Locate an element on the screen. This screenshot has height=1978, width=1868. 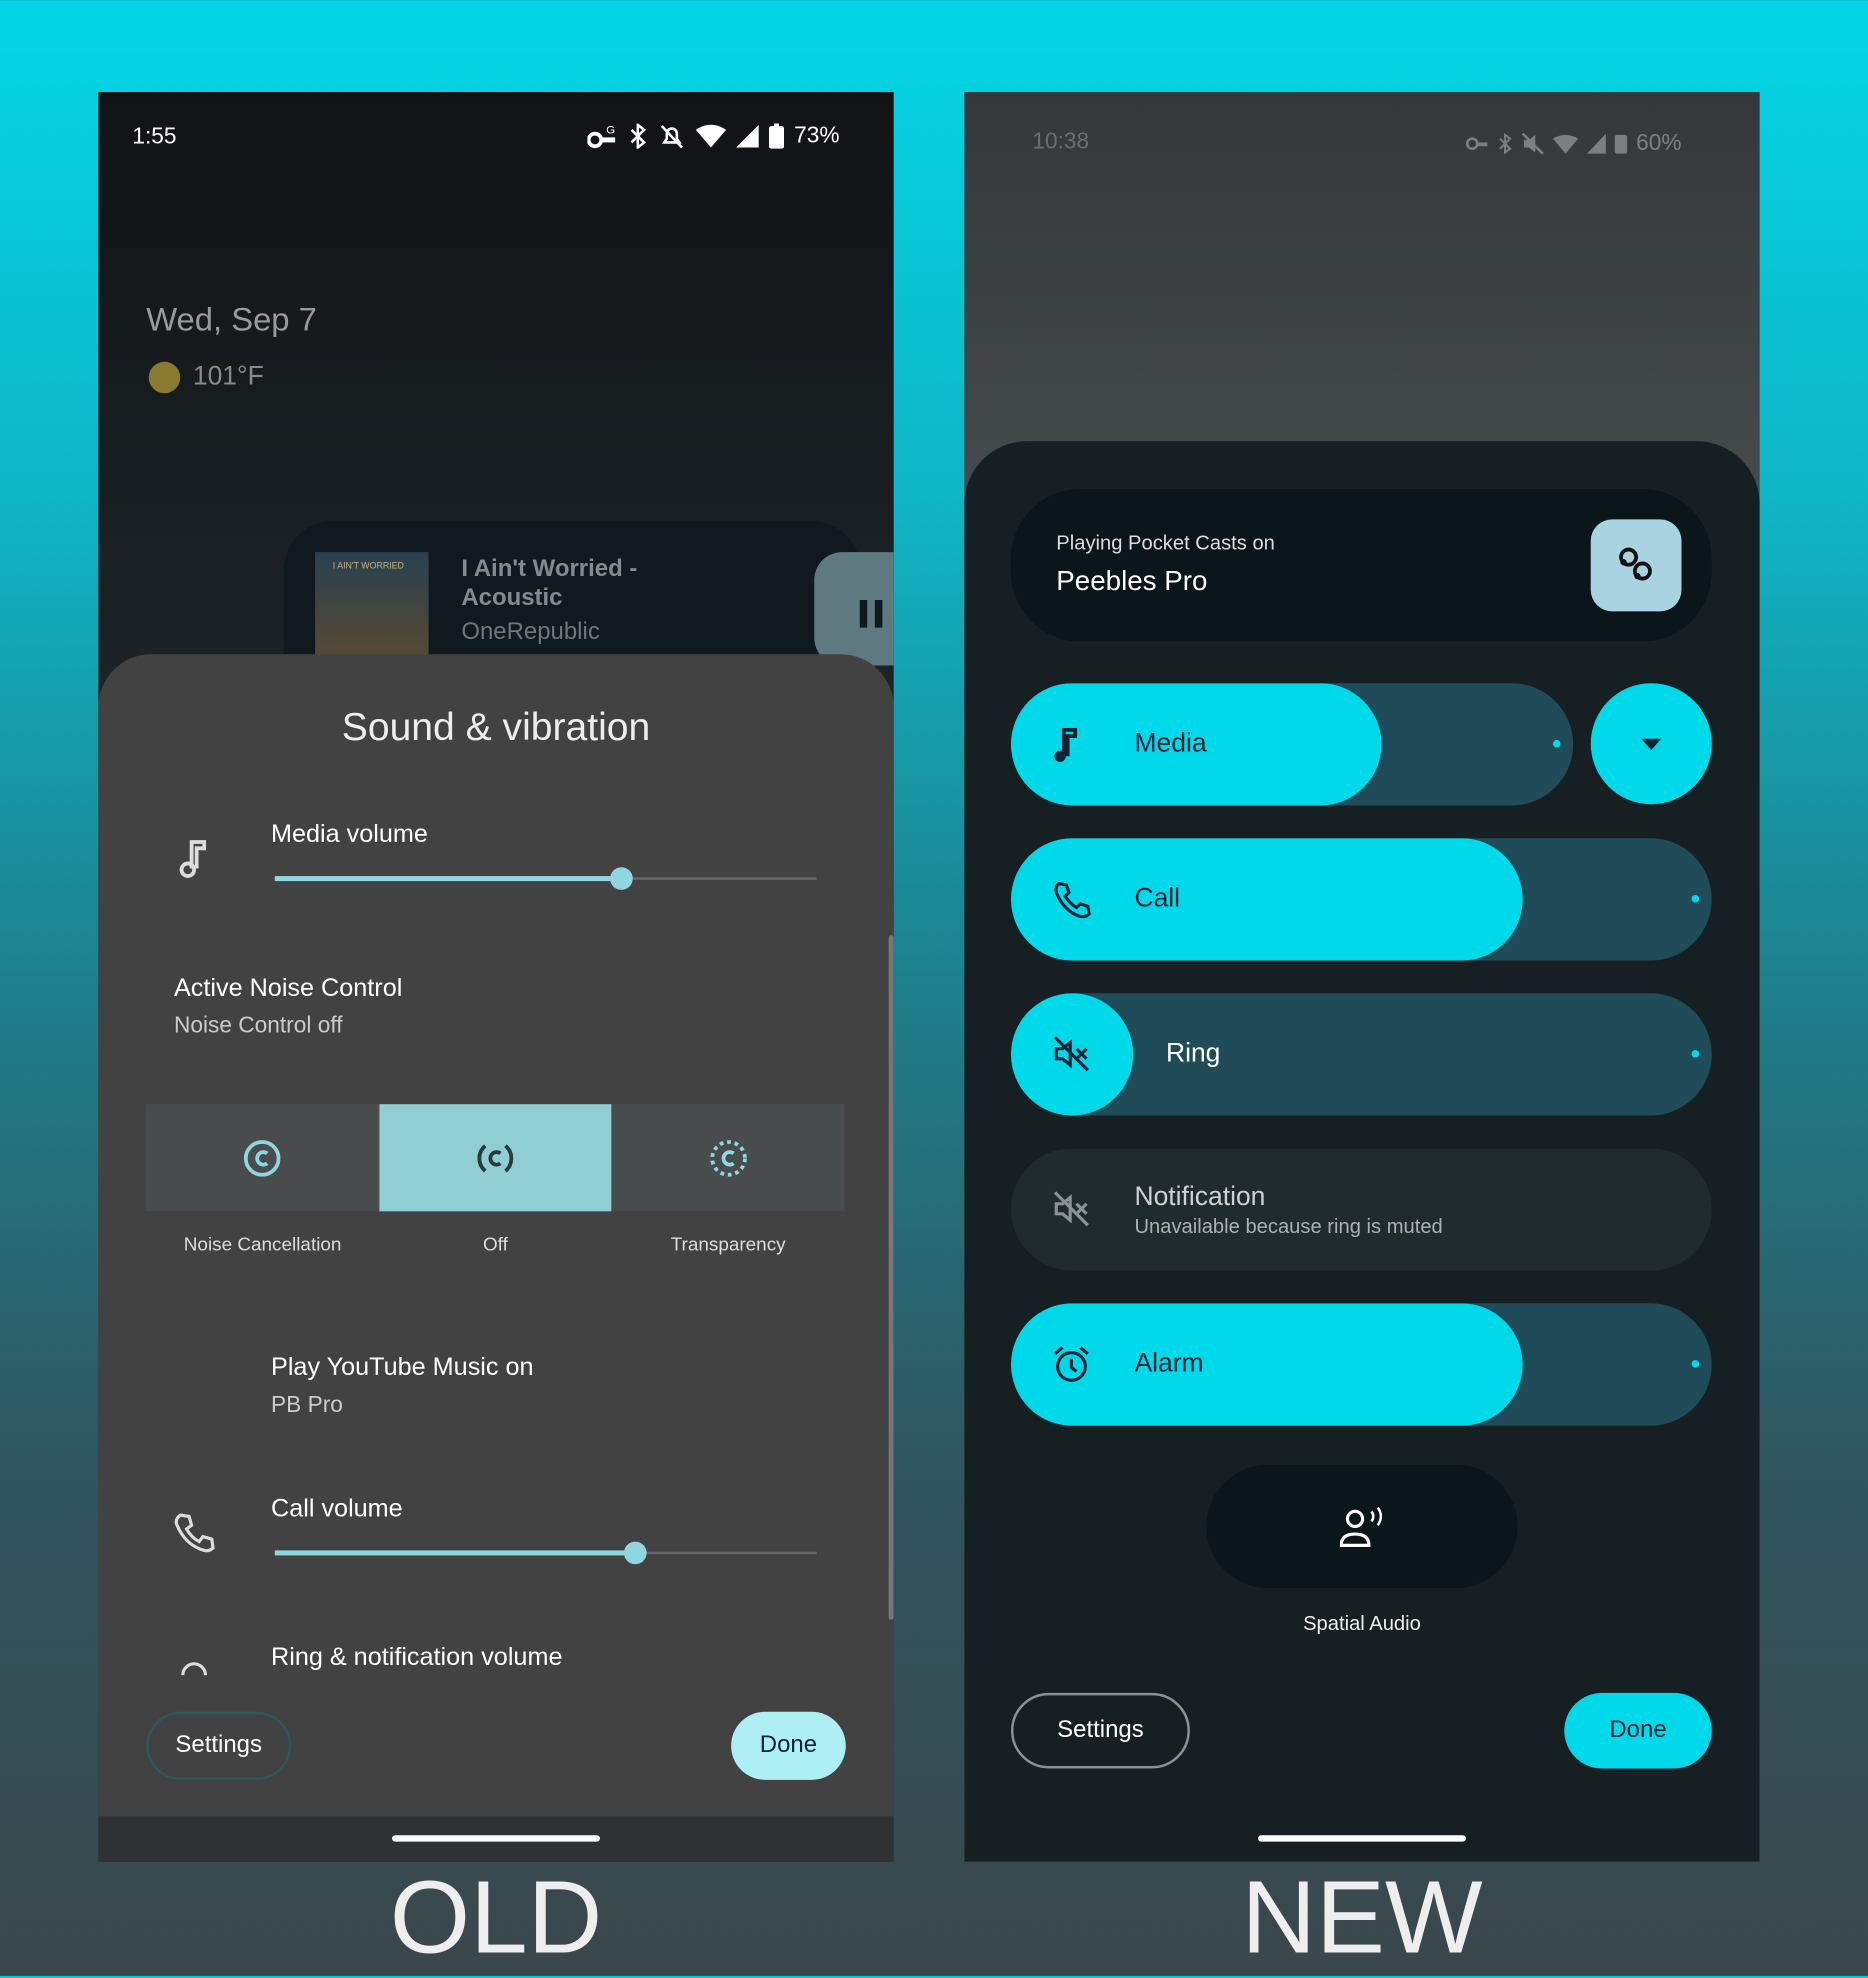
anc-option-transparency is located at coordinates (728, 1157).